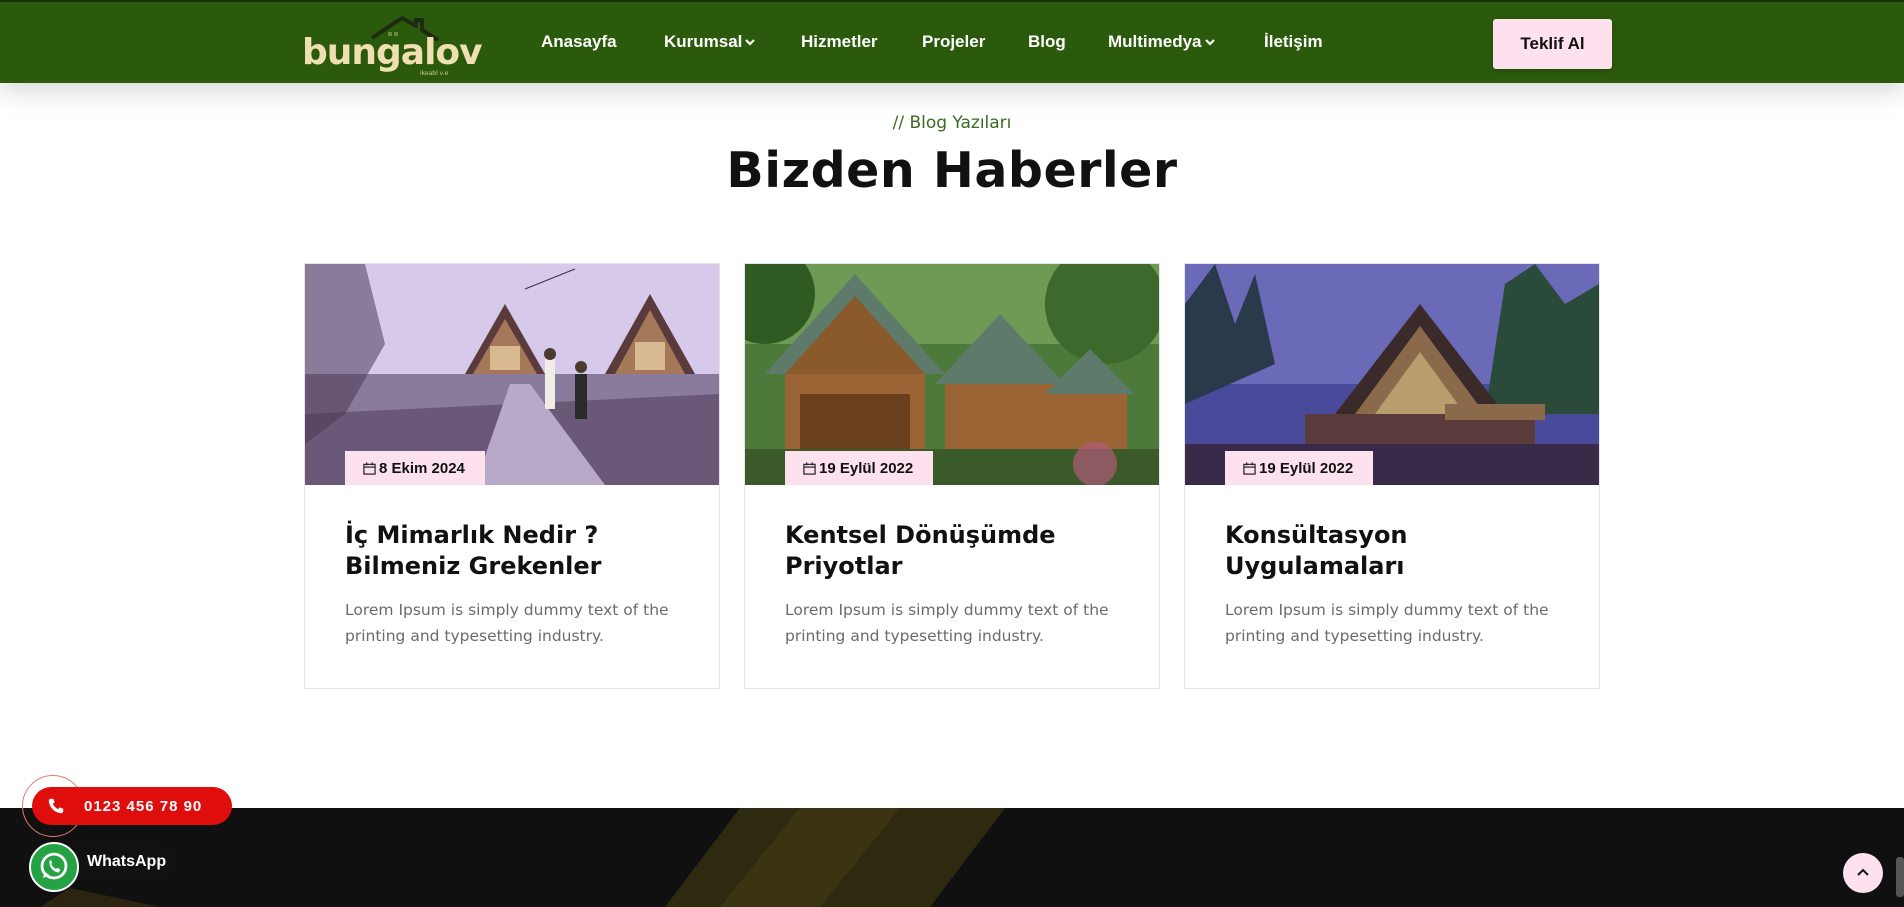 This screenshot has height=907, width=1904. I want to click on nav-item-label: Projeler, so click(954, 41).